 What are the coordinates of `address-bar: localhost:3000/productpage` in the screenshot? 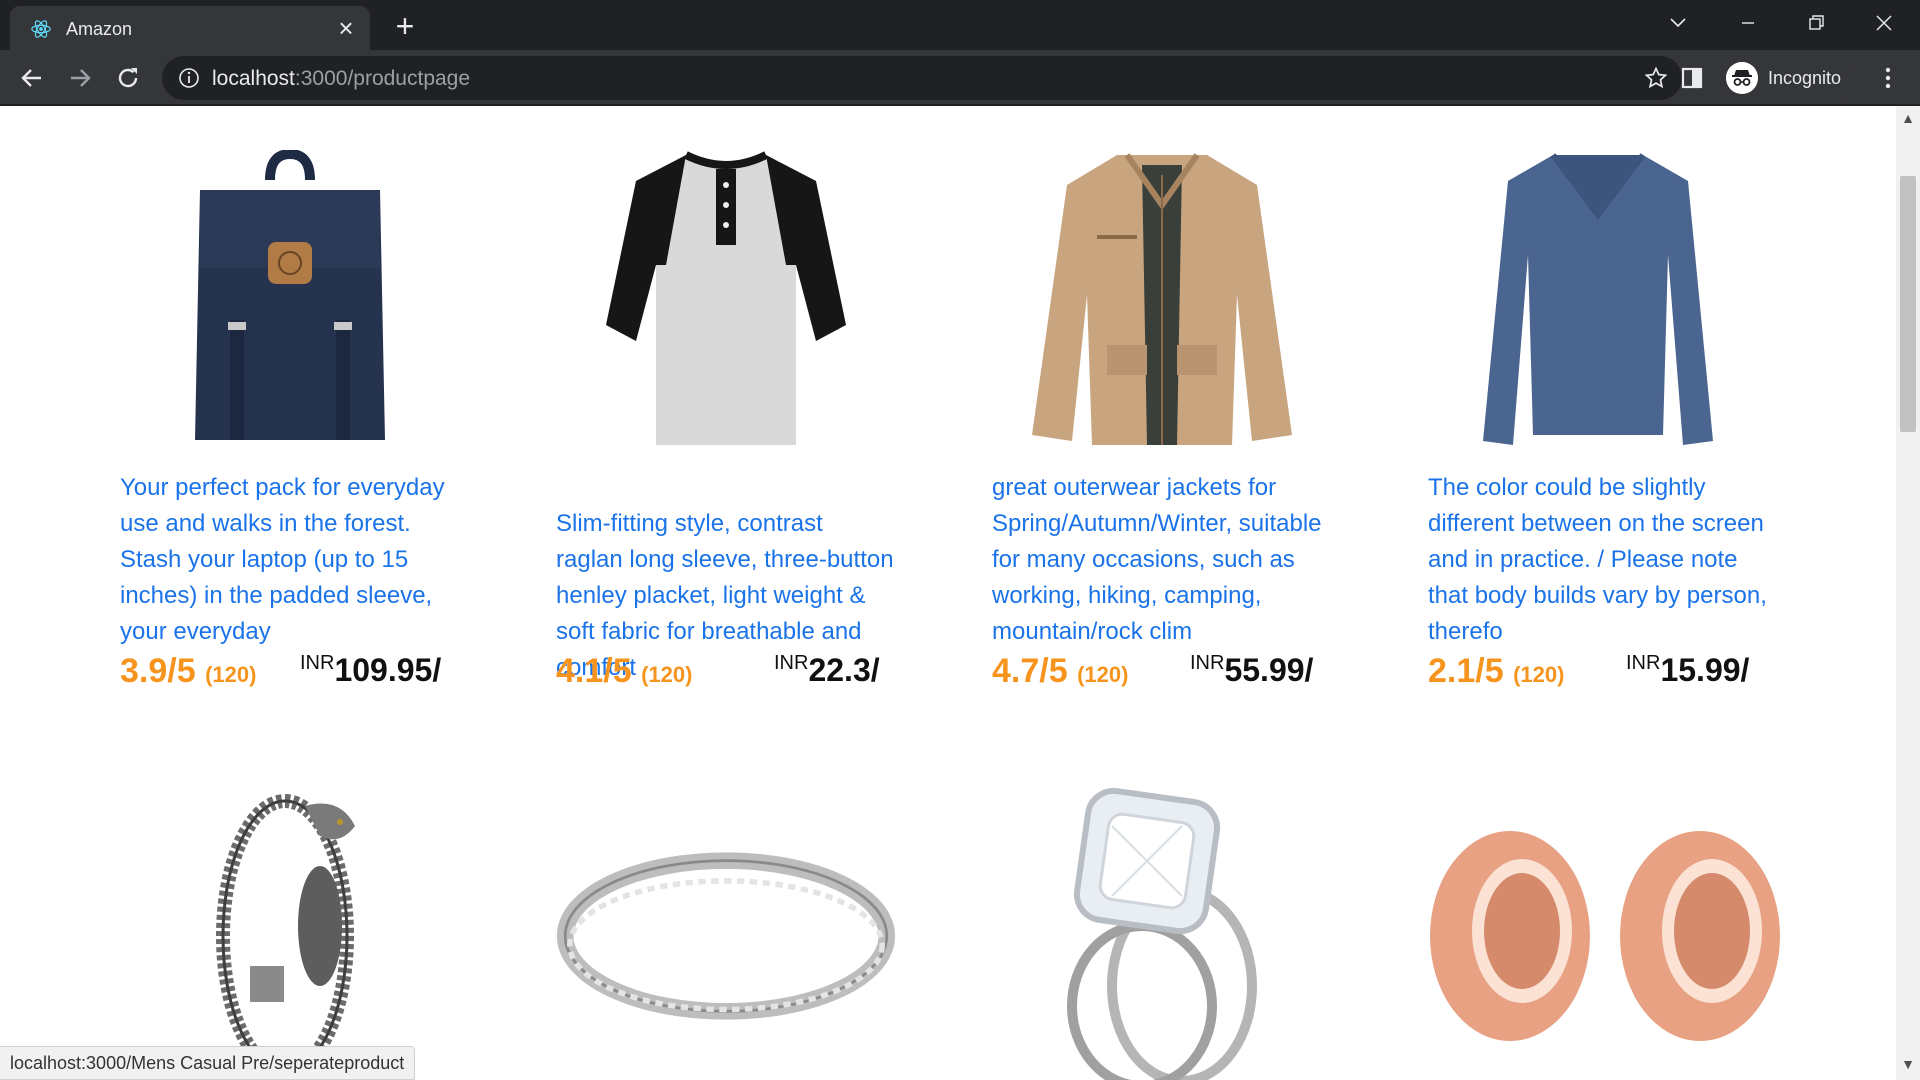 It's located at (922, 78).